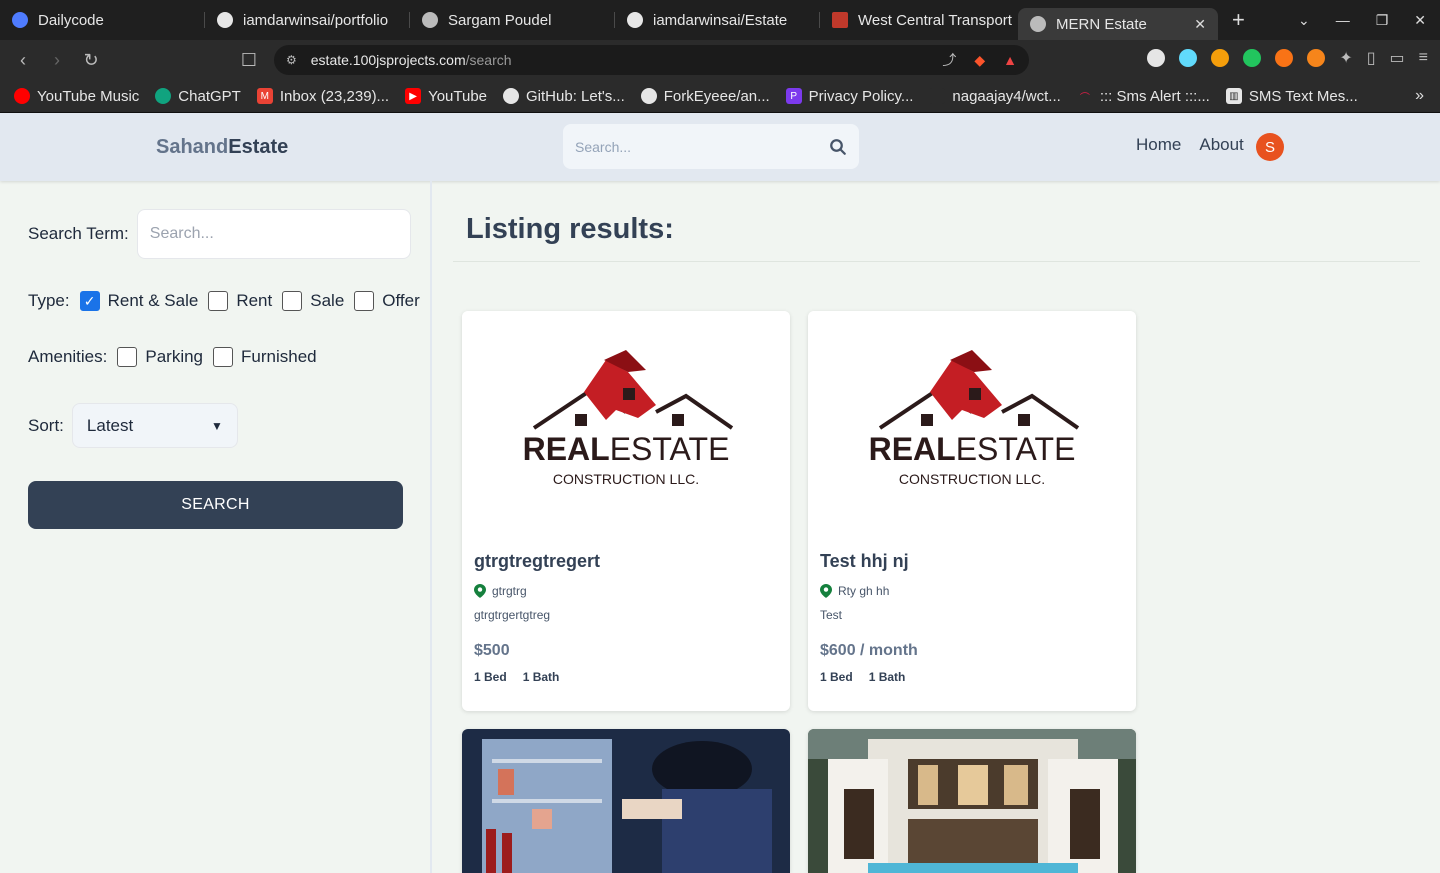  Describe the element at coordinates (291, 60) in the screenshot. I see `site-settings-icon: ⚙` at that location.